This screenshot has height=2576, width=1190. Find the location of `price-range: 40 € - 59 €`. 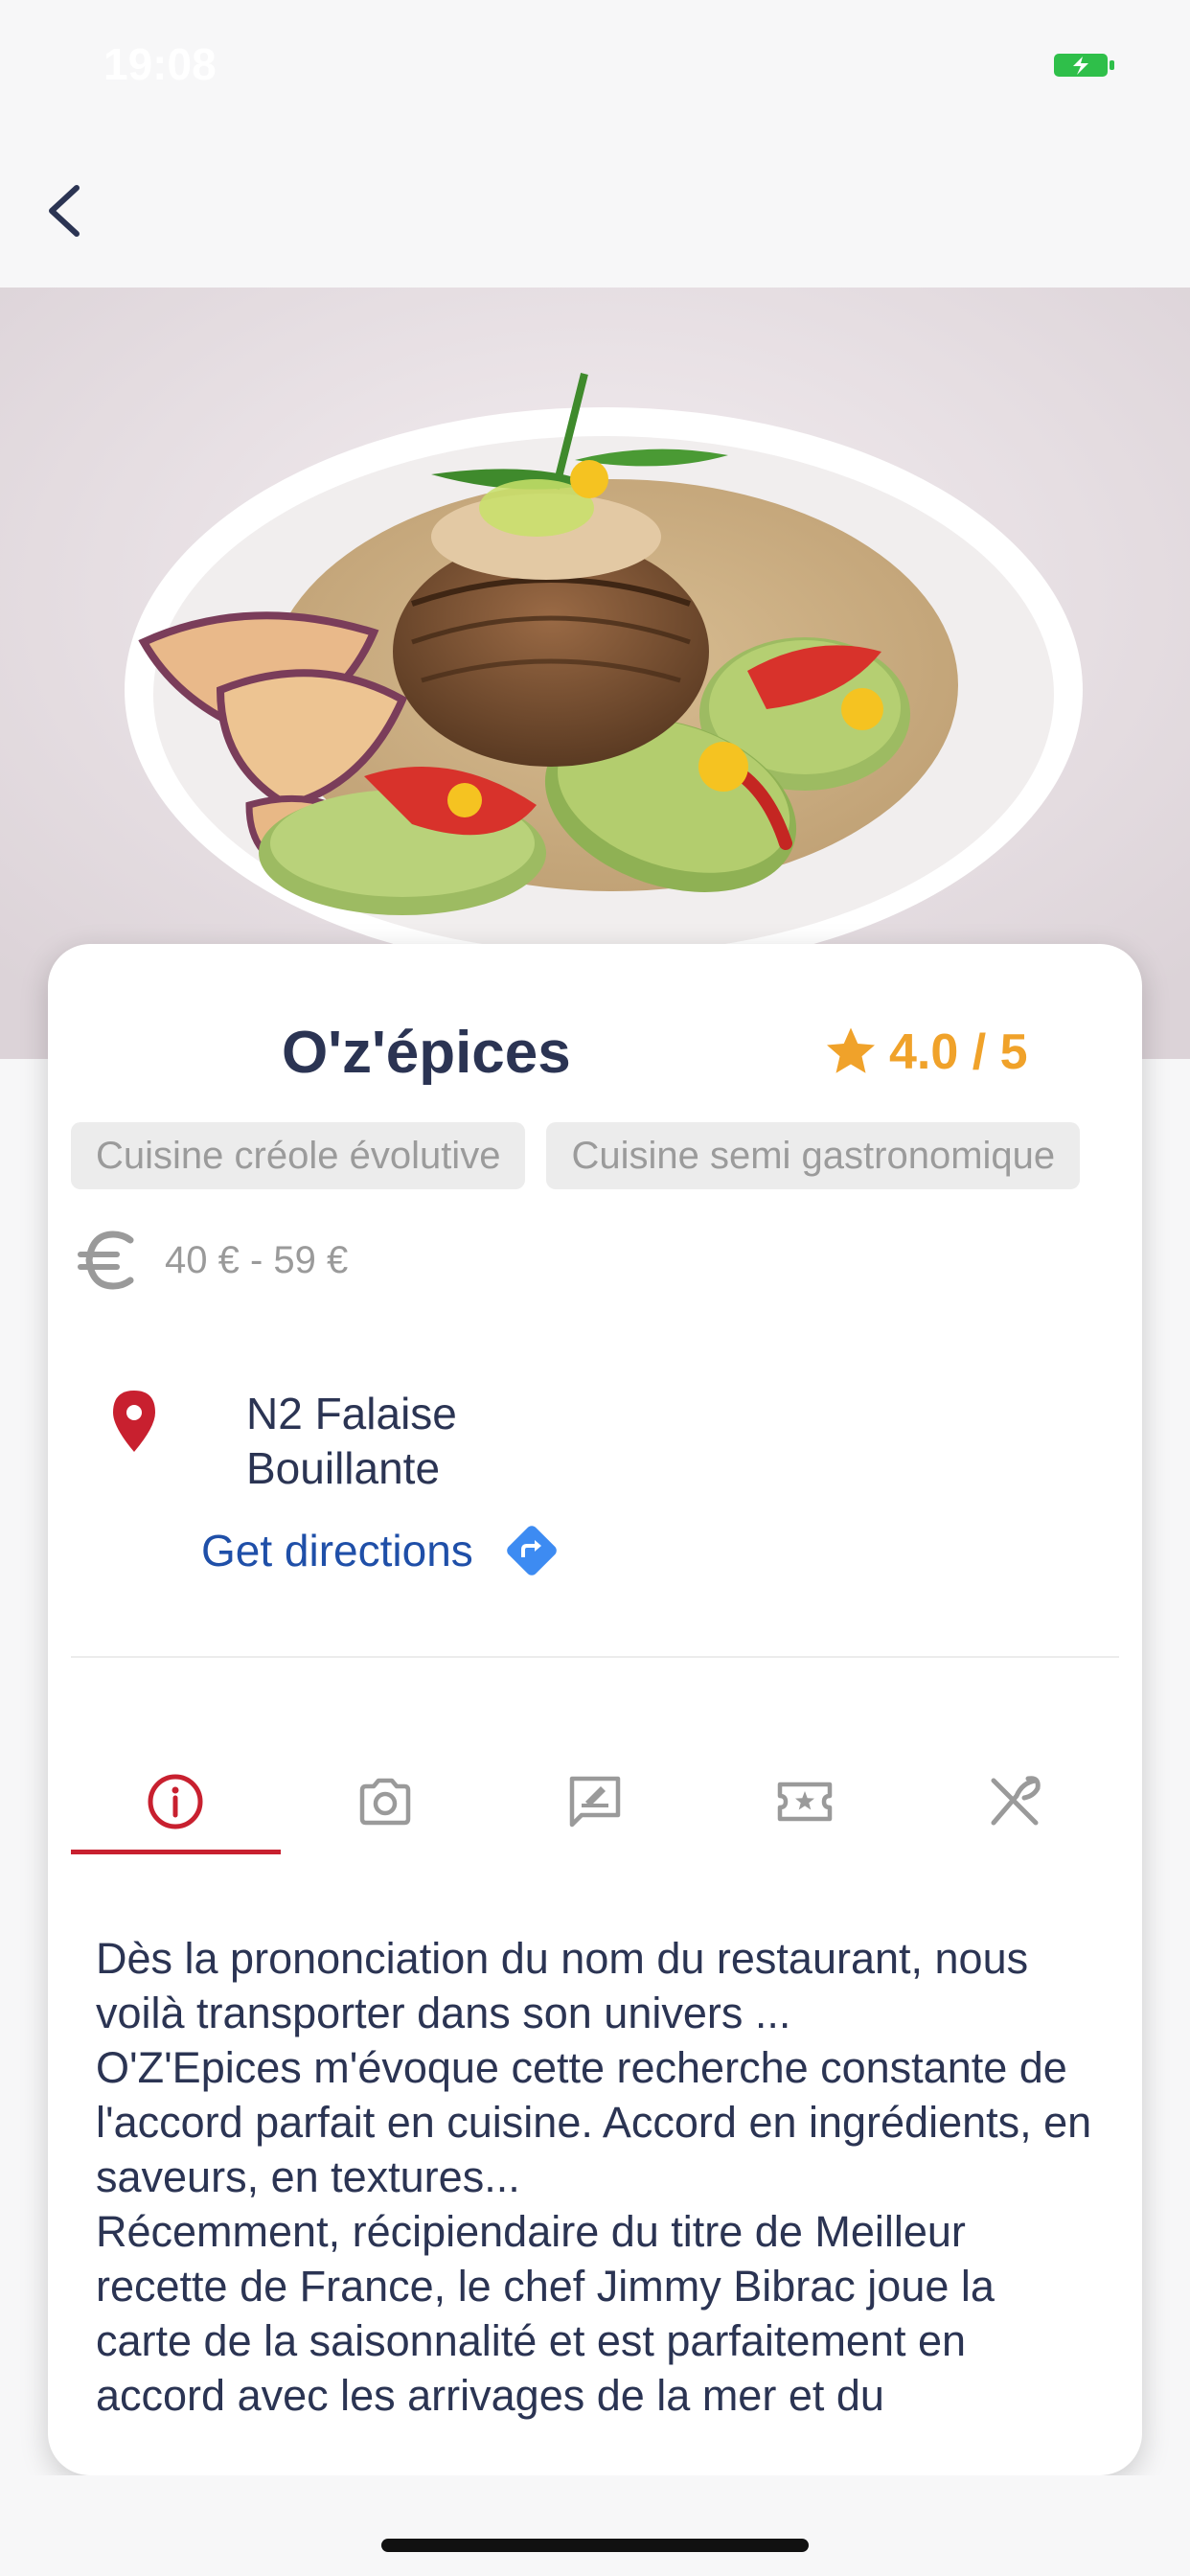

price-range: 40 € - 59 € is located at coordinates (212, 1260).